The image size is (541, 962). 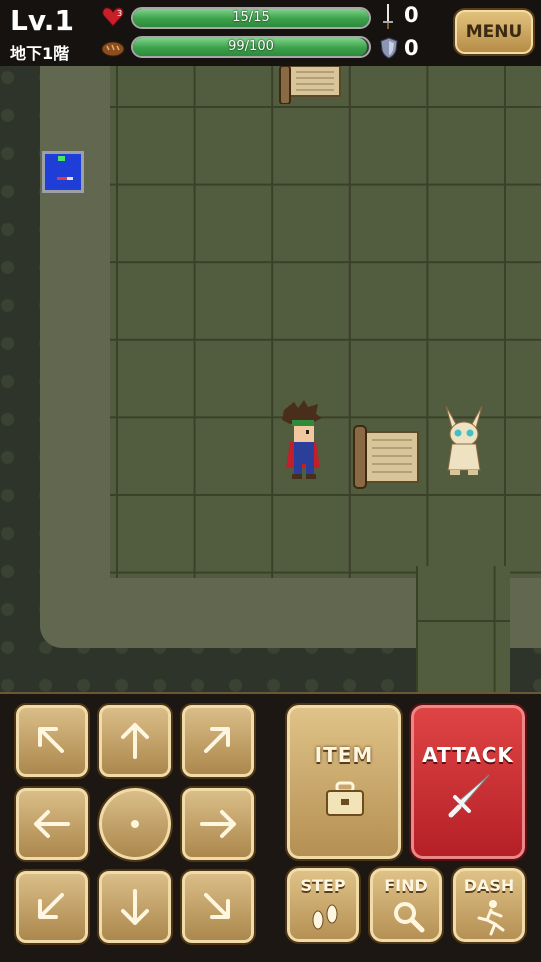 What do you see at coordinates (409, 917) in the screenshot?
I see `magnifier-icon` at bounding box center [409, 917].